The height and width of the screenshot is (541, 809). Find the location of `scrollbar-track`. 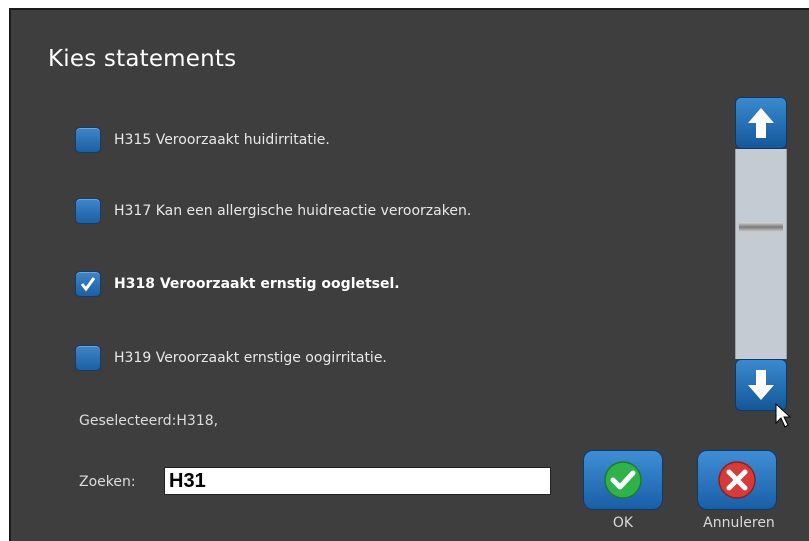

scrollbar-track is located at coordinates (761, 254).